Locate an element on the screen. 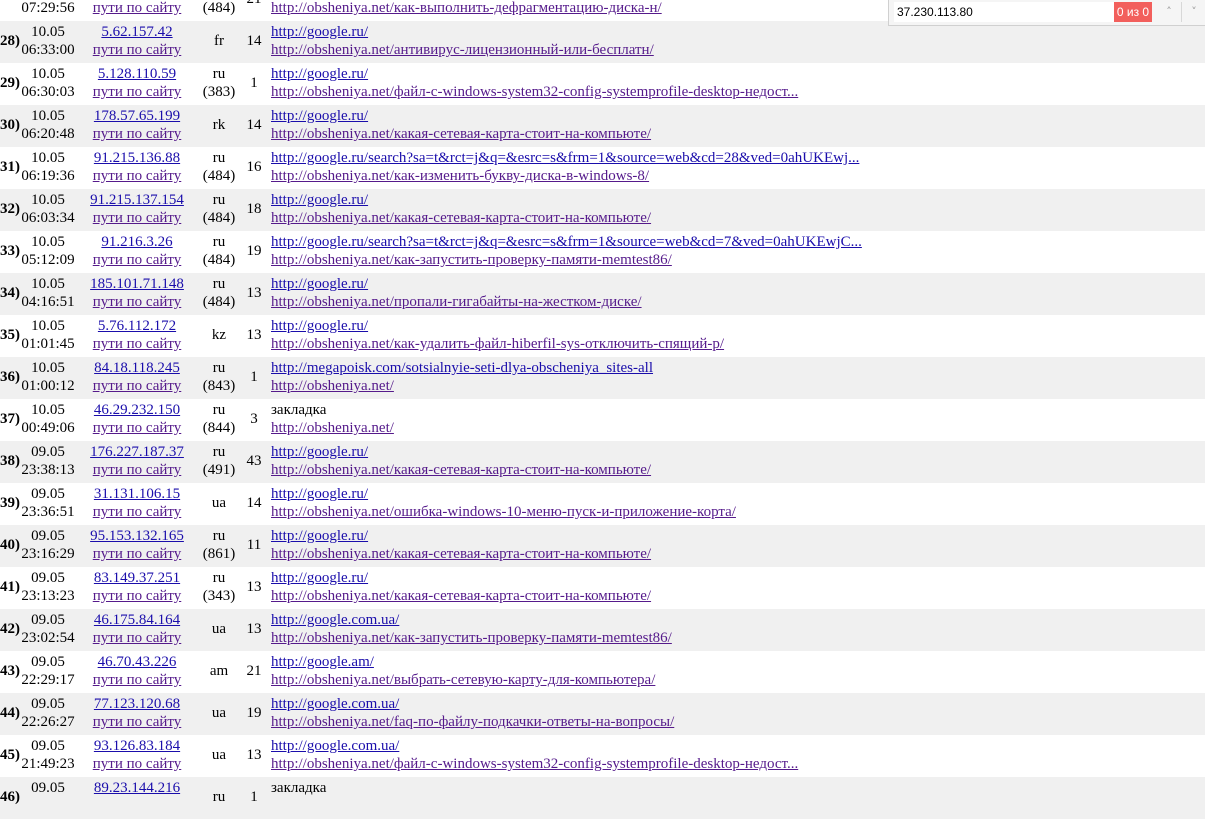 The width and height of the screenshot is (1205, 819). chevron-up-icon: ˄ is located at coordinates (1169, 12).